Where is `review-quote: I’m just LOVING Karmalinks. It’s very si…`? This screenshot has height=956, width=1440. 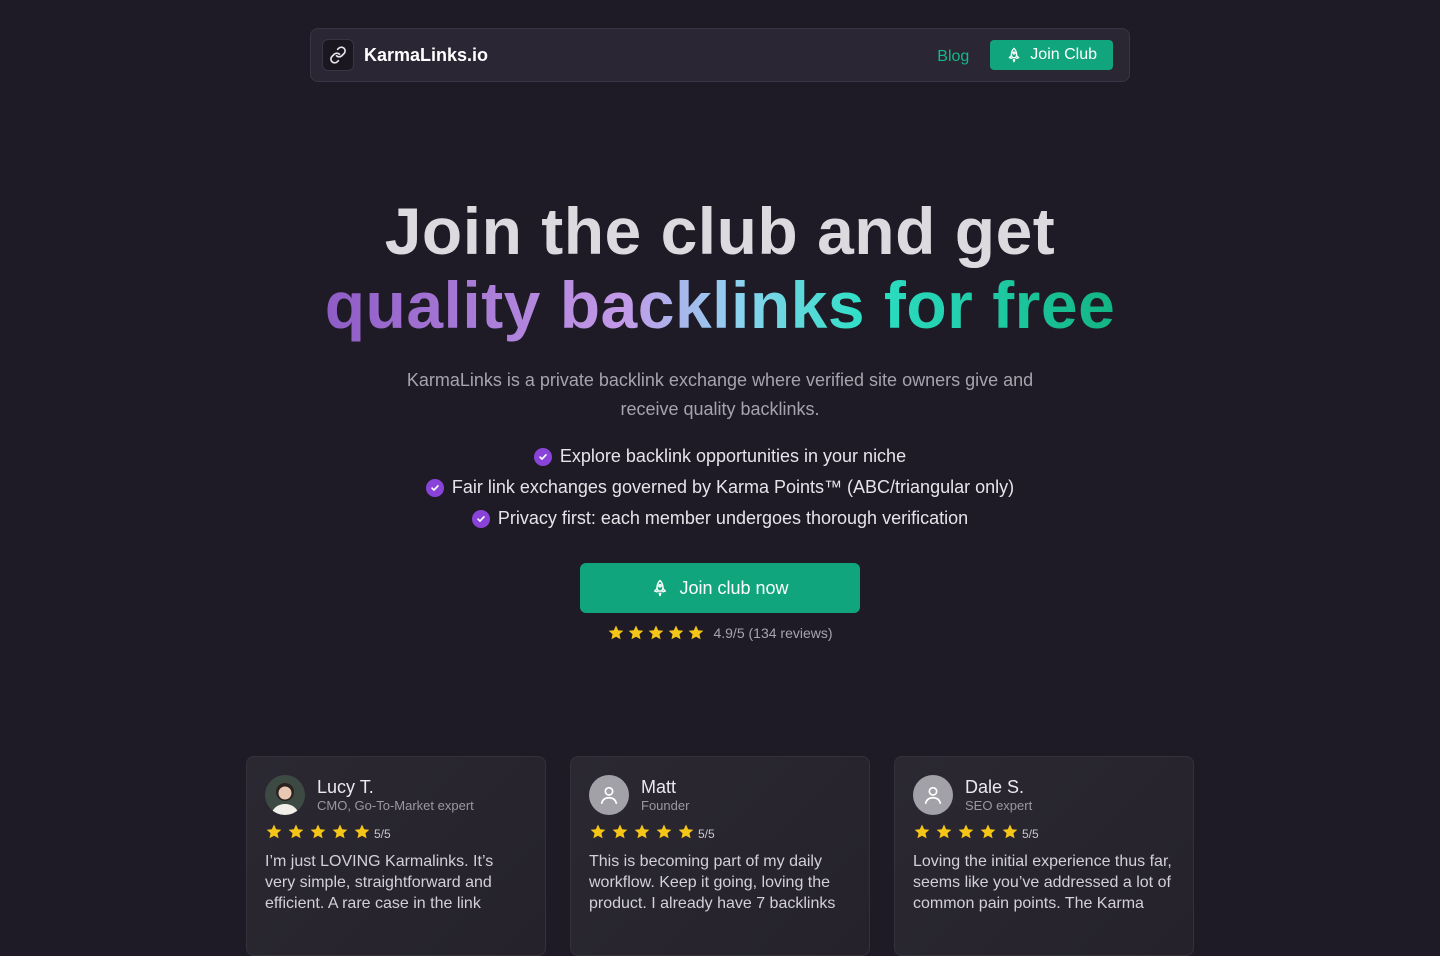 review-quote: I’m just LOVING Karmalinks. It’s very si… is located at coordinates (379, 882).